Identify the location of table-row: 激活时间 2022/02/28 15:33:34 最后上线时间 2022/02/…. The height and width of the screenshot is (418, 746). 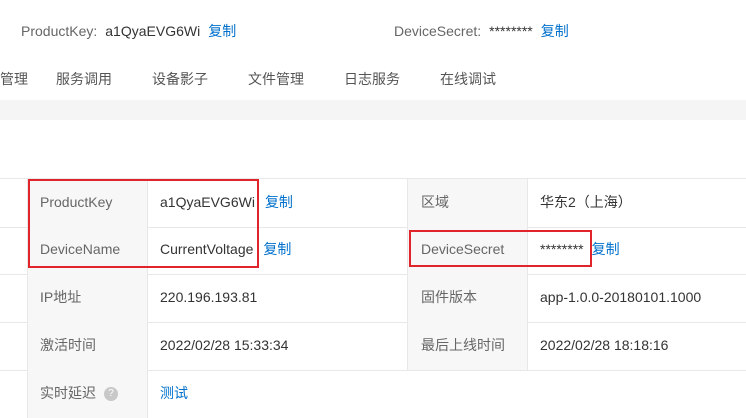
(373, 346).